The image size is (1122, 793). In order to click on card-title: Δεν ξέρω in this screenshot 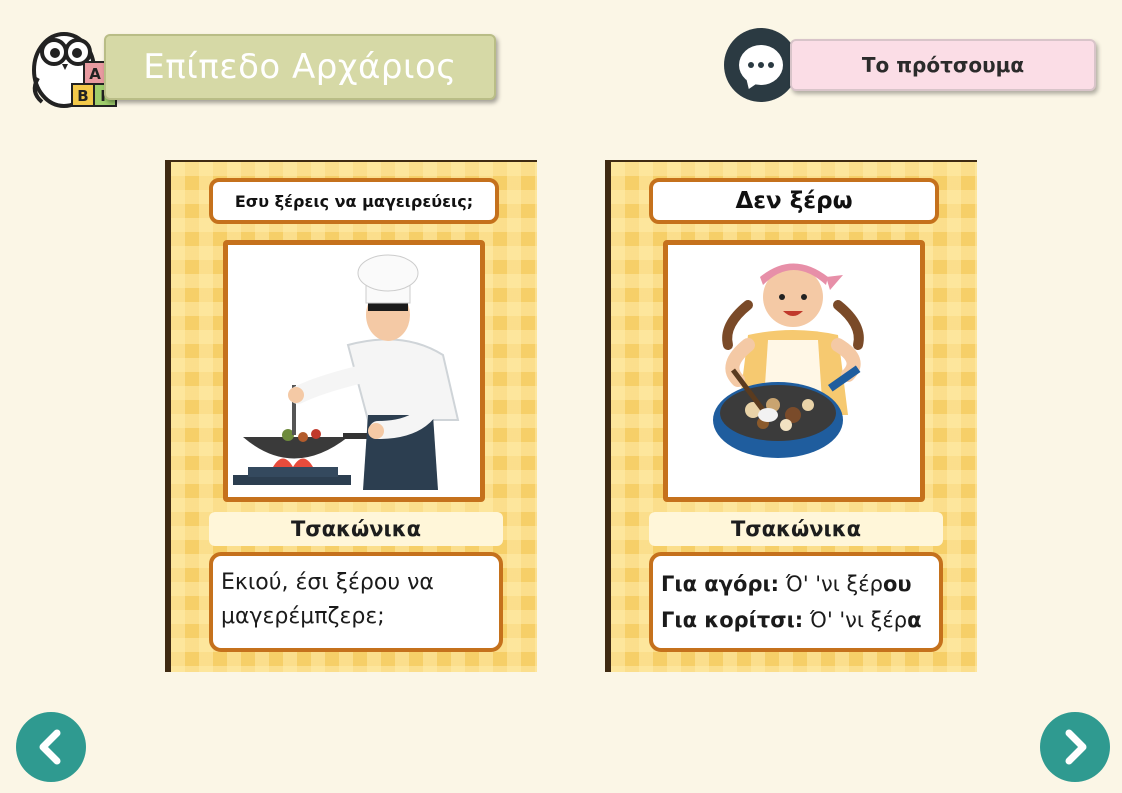, I will do `click(794, 201)`.